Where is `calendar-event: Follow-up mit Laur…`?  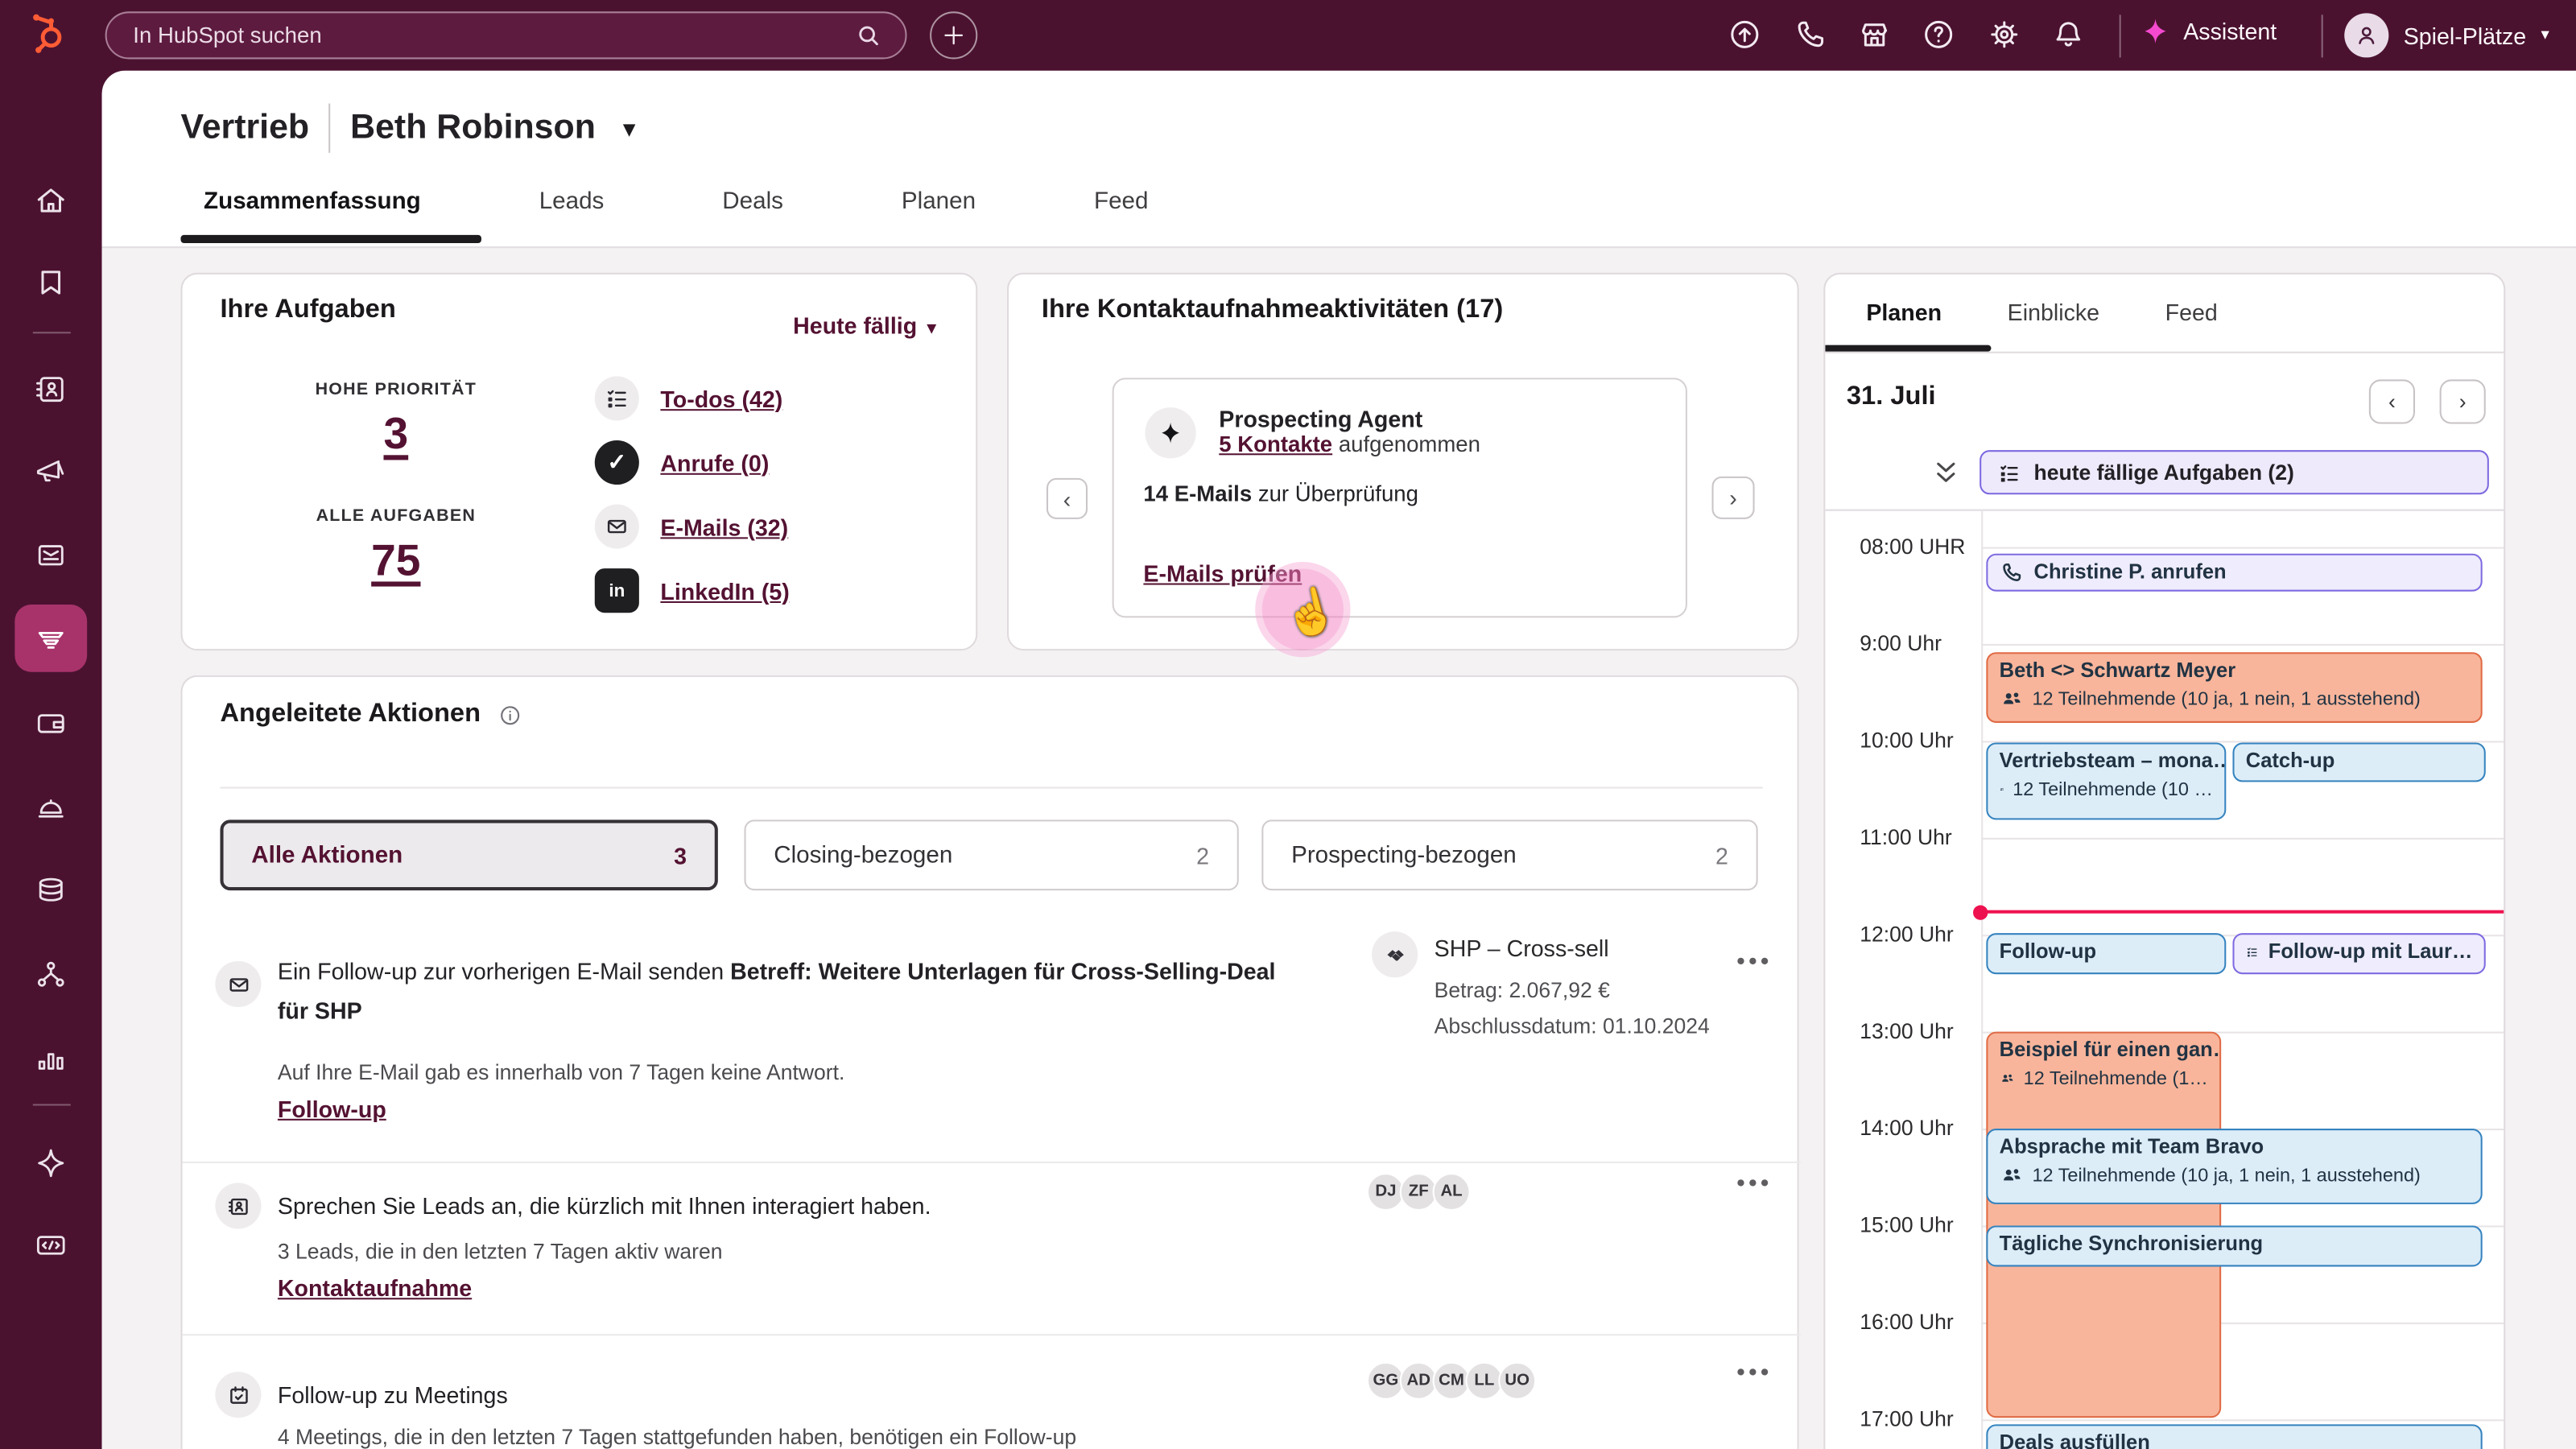 calendar-event: Follow-up mit Laur… is located at coordinates (2359, 953).